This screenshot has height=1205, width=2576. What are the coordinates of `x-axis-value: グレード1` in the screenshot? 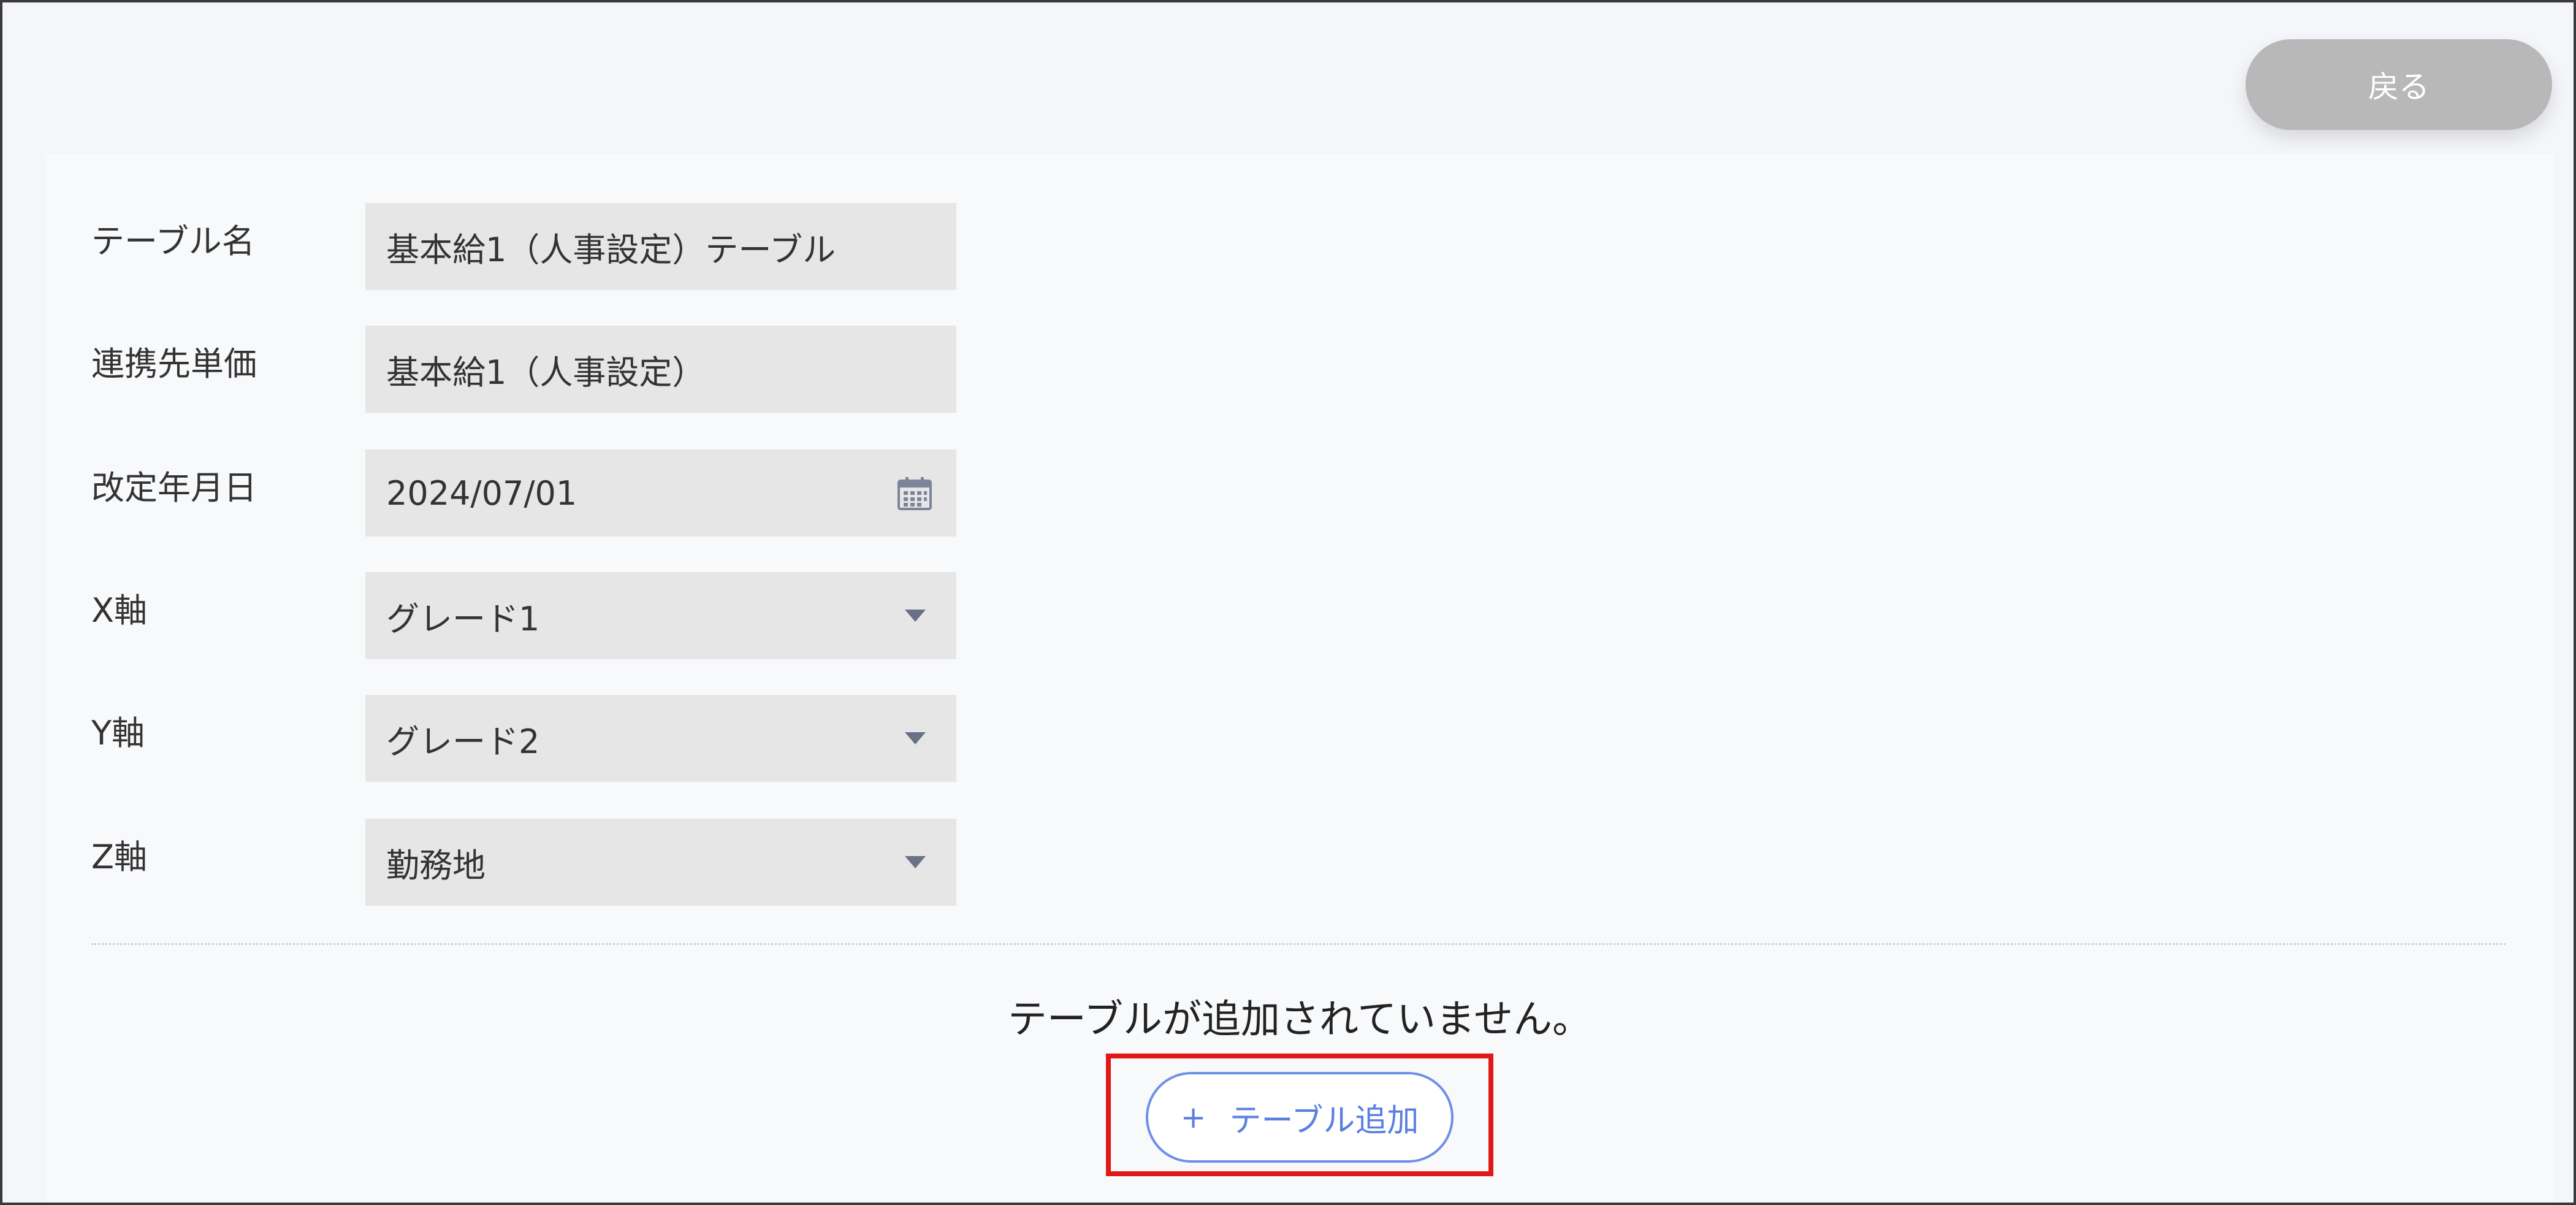 It's located at (463, 618).